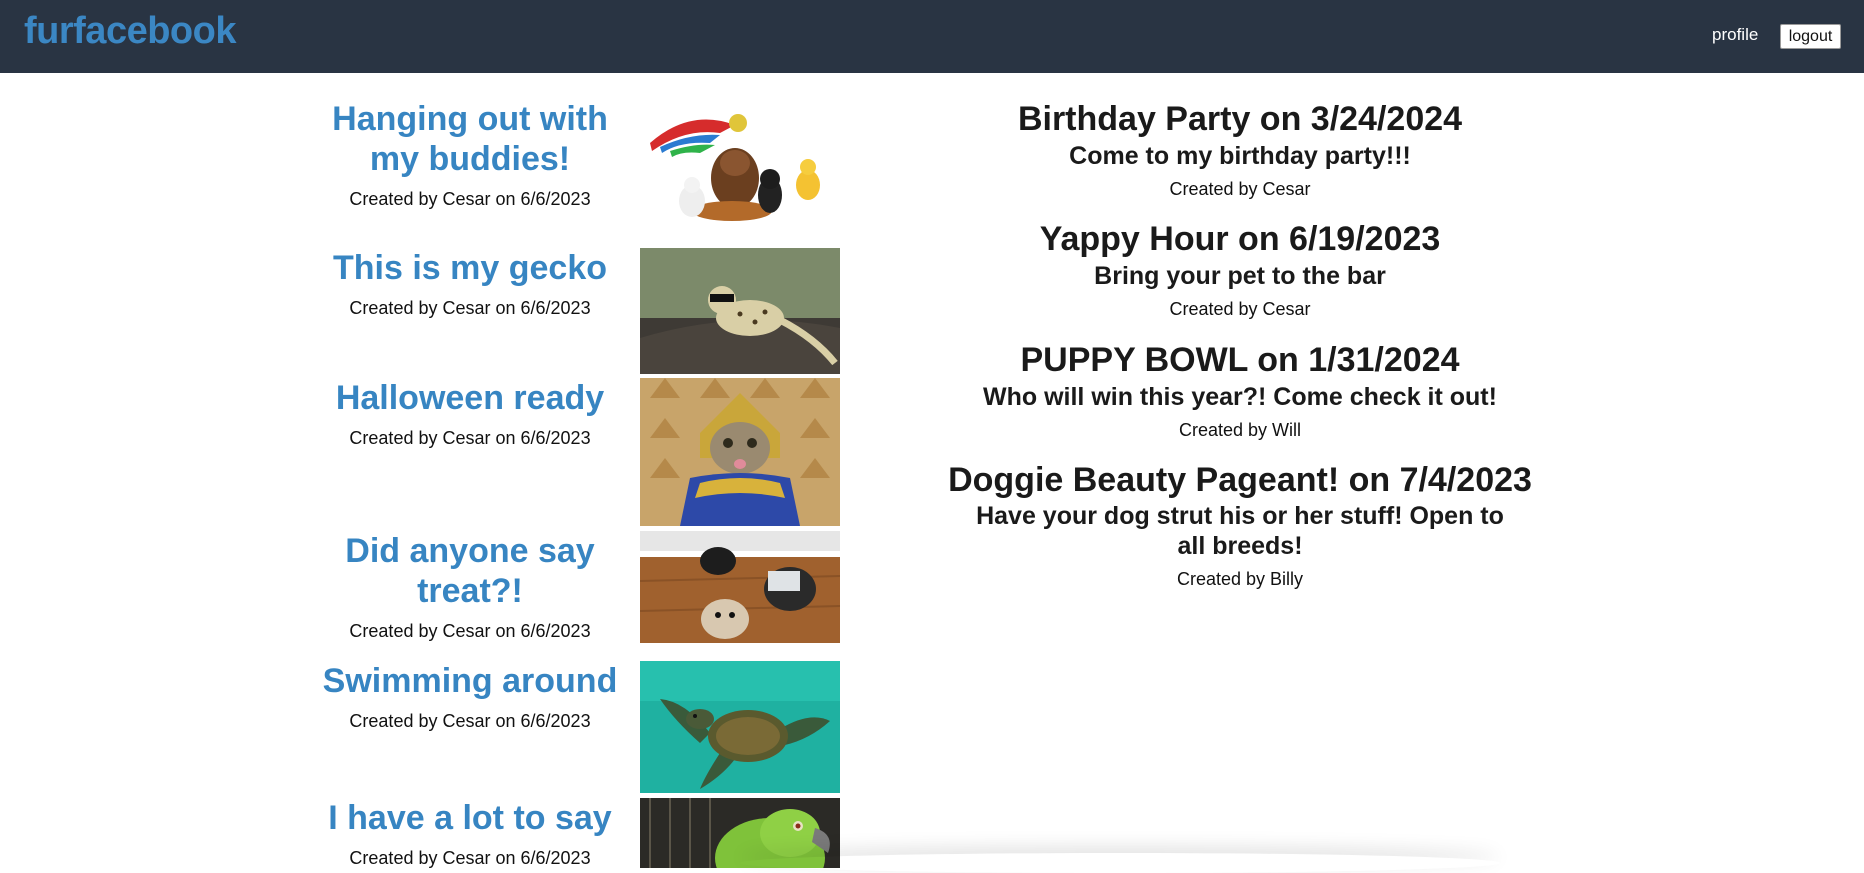 This screenshot has height=873, width=1864. I want to click on dogs-treat-image, so click(740, 587).